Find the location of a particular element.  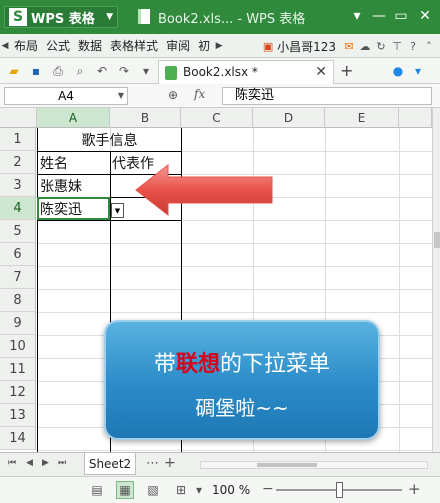

new-tab-icon: + is located at coordinates (346, 70).